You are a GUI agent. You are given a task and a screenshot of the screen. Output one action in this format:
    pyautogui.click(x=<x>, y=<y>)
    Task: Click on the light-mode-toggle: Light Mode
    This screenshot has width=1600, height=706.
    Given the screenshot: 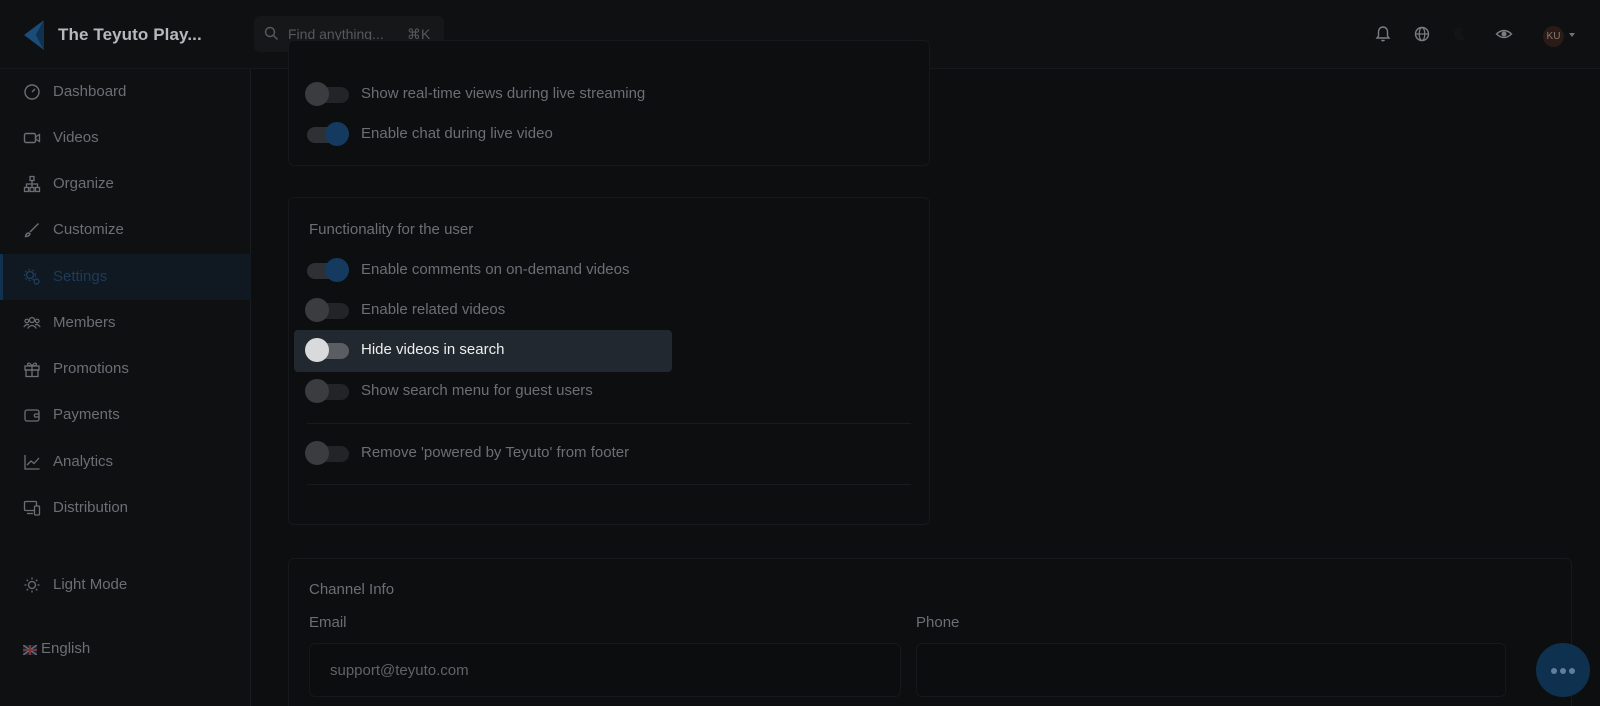 What is the action you would take?
    pyautogui.click(x=125, y=585)
    